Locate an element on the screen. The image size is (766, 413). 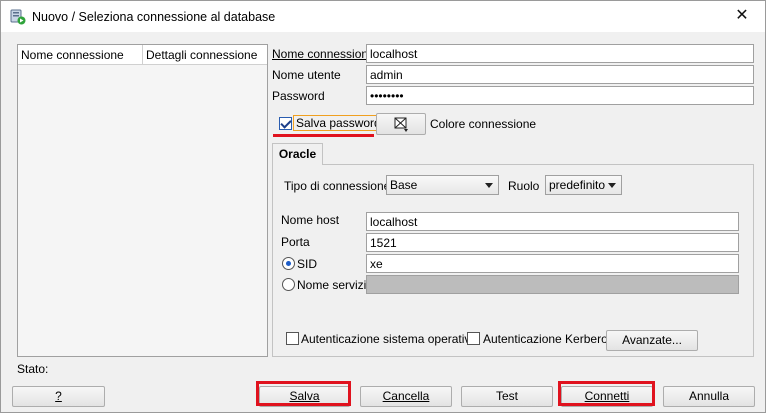
close-button: Annulla is located at coordinates (709, 396).